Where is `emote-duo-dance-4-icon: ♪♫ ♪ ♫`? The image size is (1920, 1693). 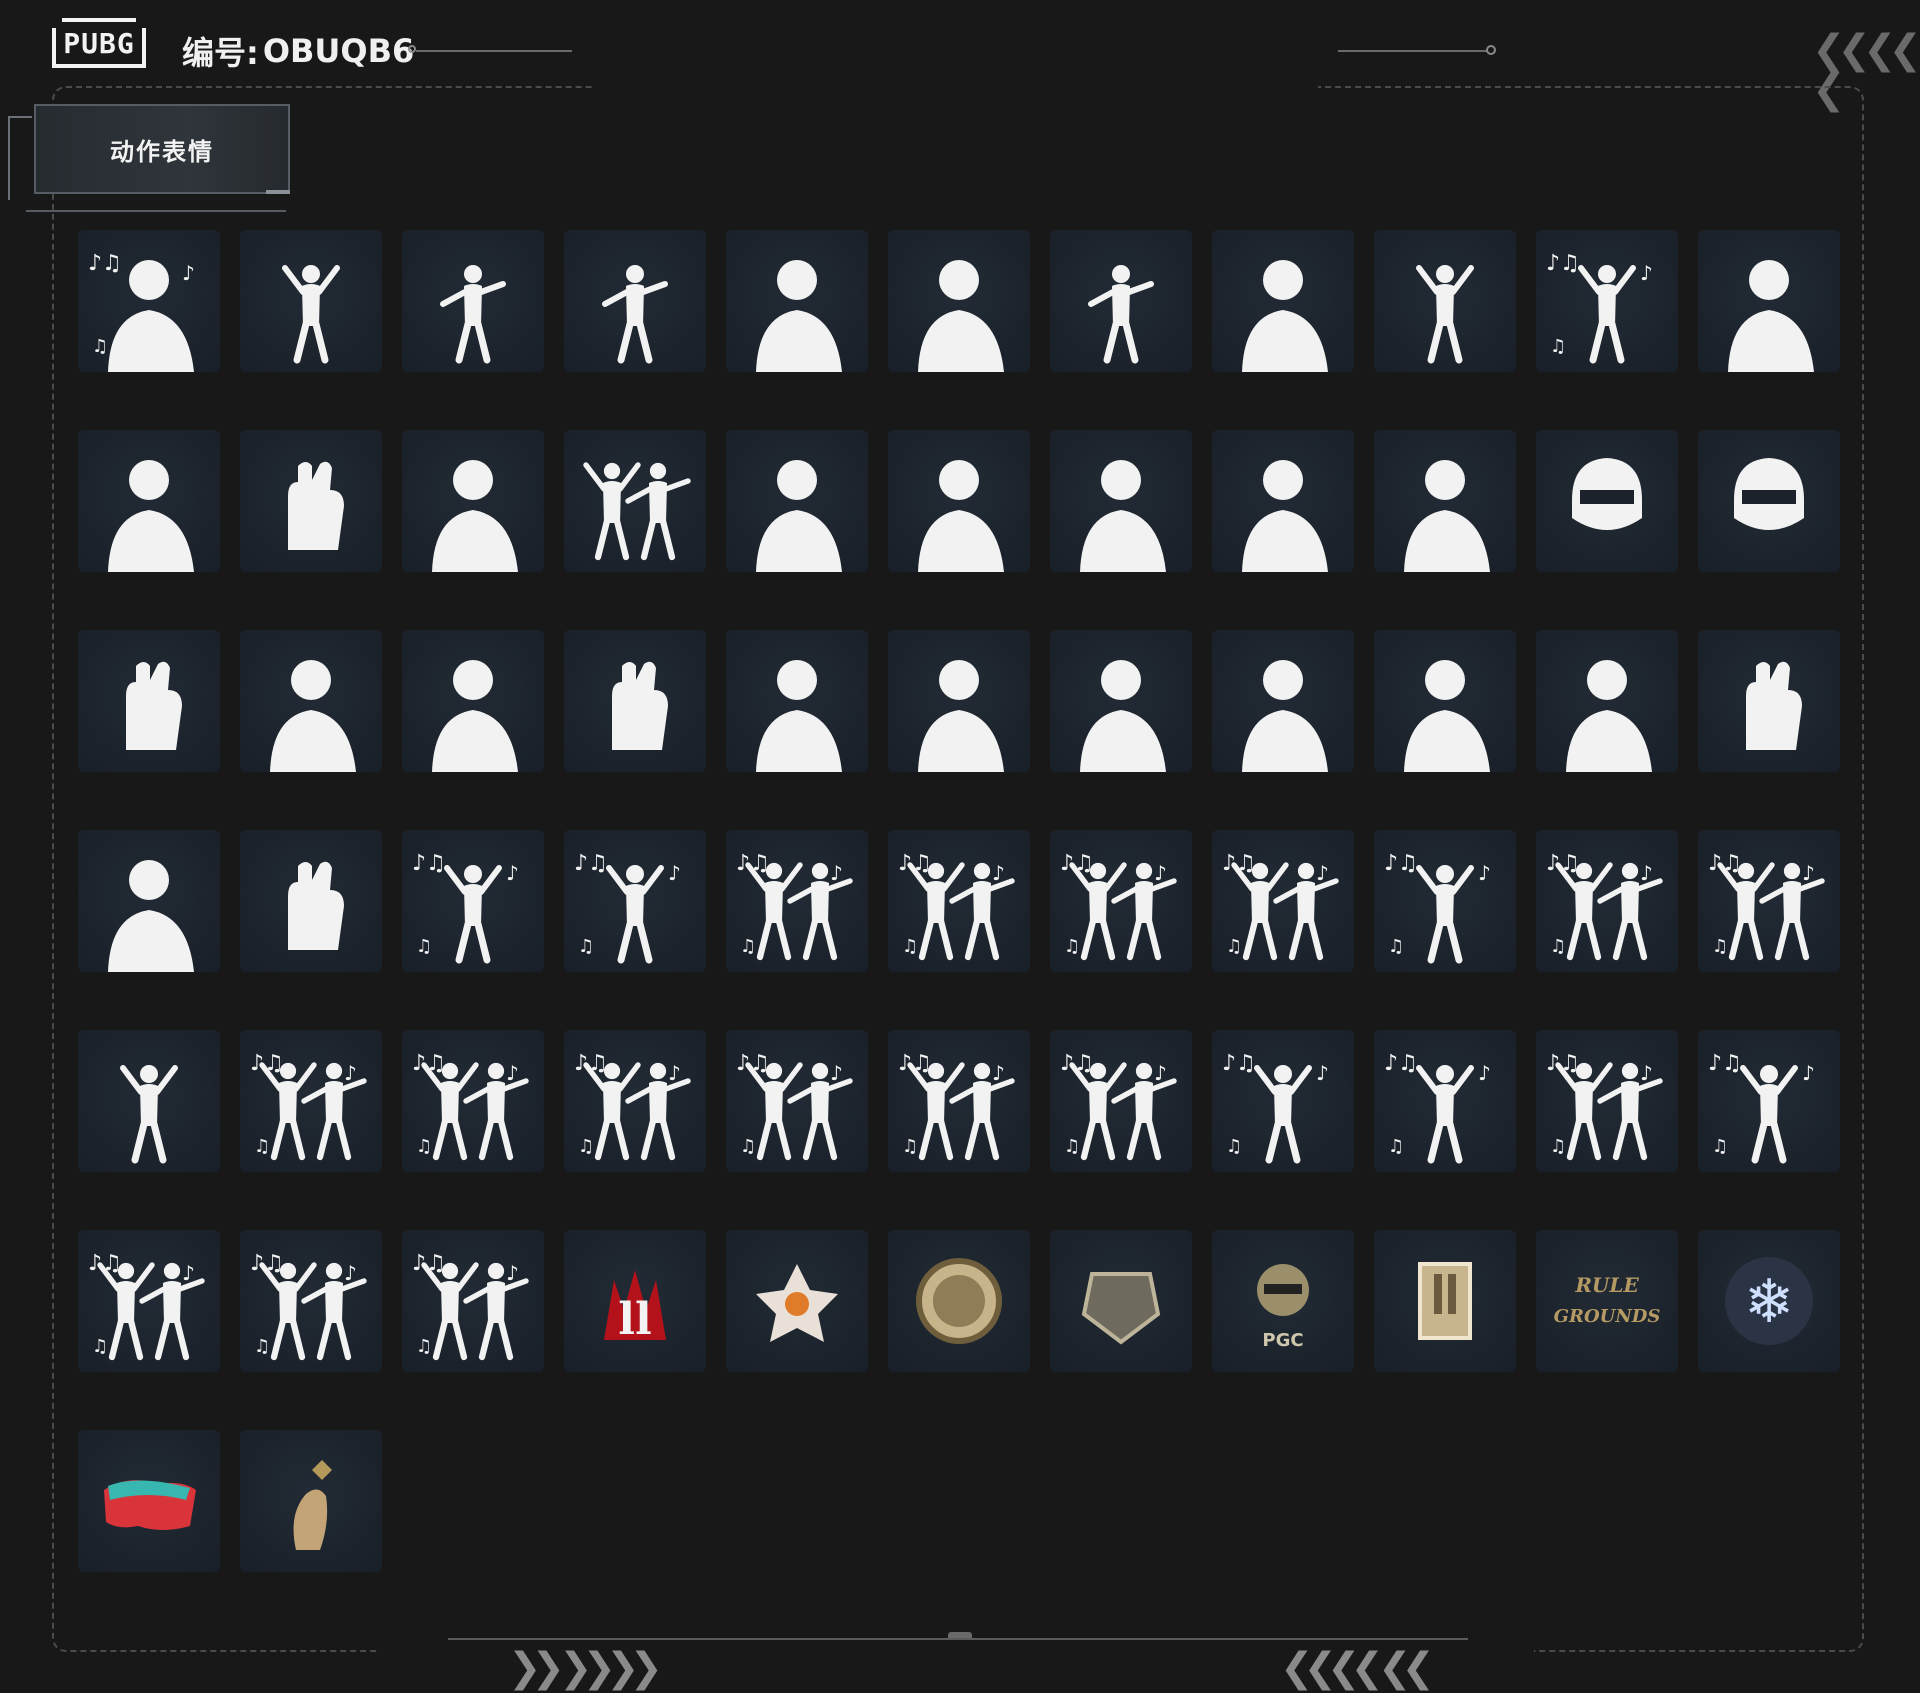 emote-duo-dance-4-icon: ♪♫ ♪ ♫ is located at coordinates (1280, 906).